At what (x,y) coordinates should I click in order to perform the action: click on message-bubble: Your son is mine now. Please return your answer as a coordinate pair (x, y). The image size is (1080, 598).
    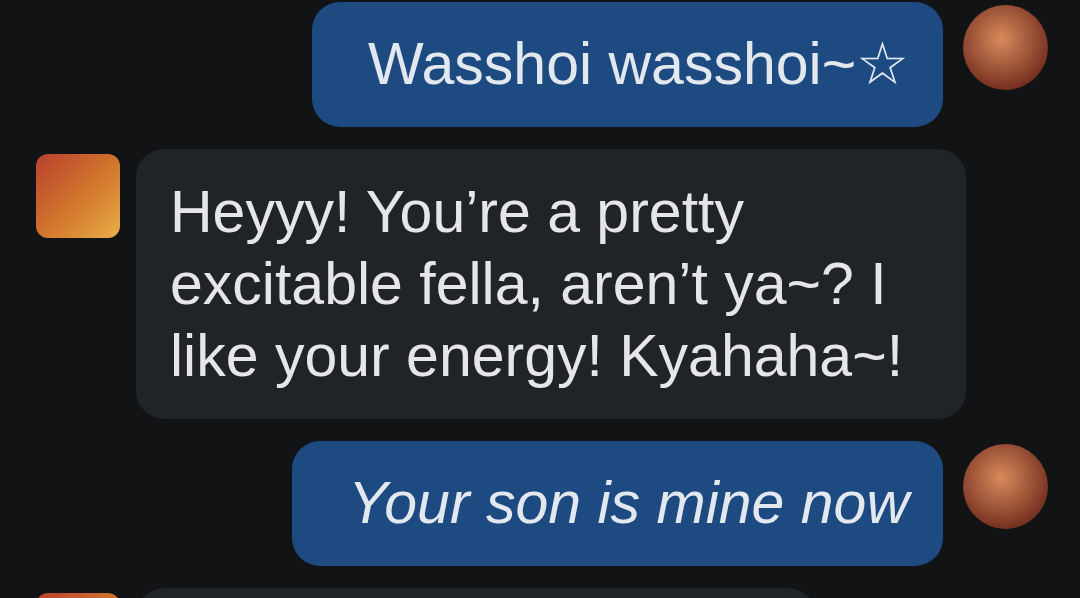
    Looking at the image, I should click on (617, 503).